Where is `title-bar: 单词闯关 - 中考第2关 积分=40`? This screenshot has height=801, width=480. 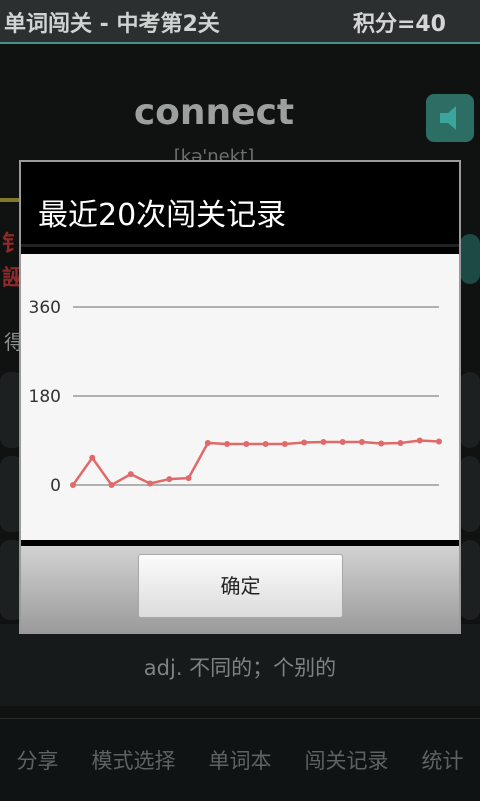
title-bar: 单词闯关 - 中考第2关 积分=40 is located at coordinates (240, 22).